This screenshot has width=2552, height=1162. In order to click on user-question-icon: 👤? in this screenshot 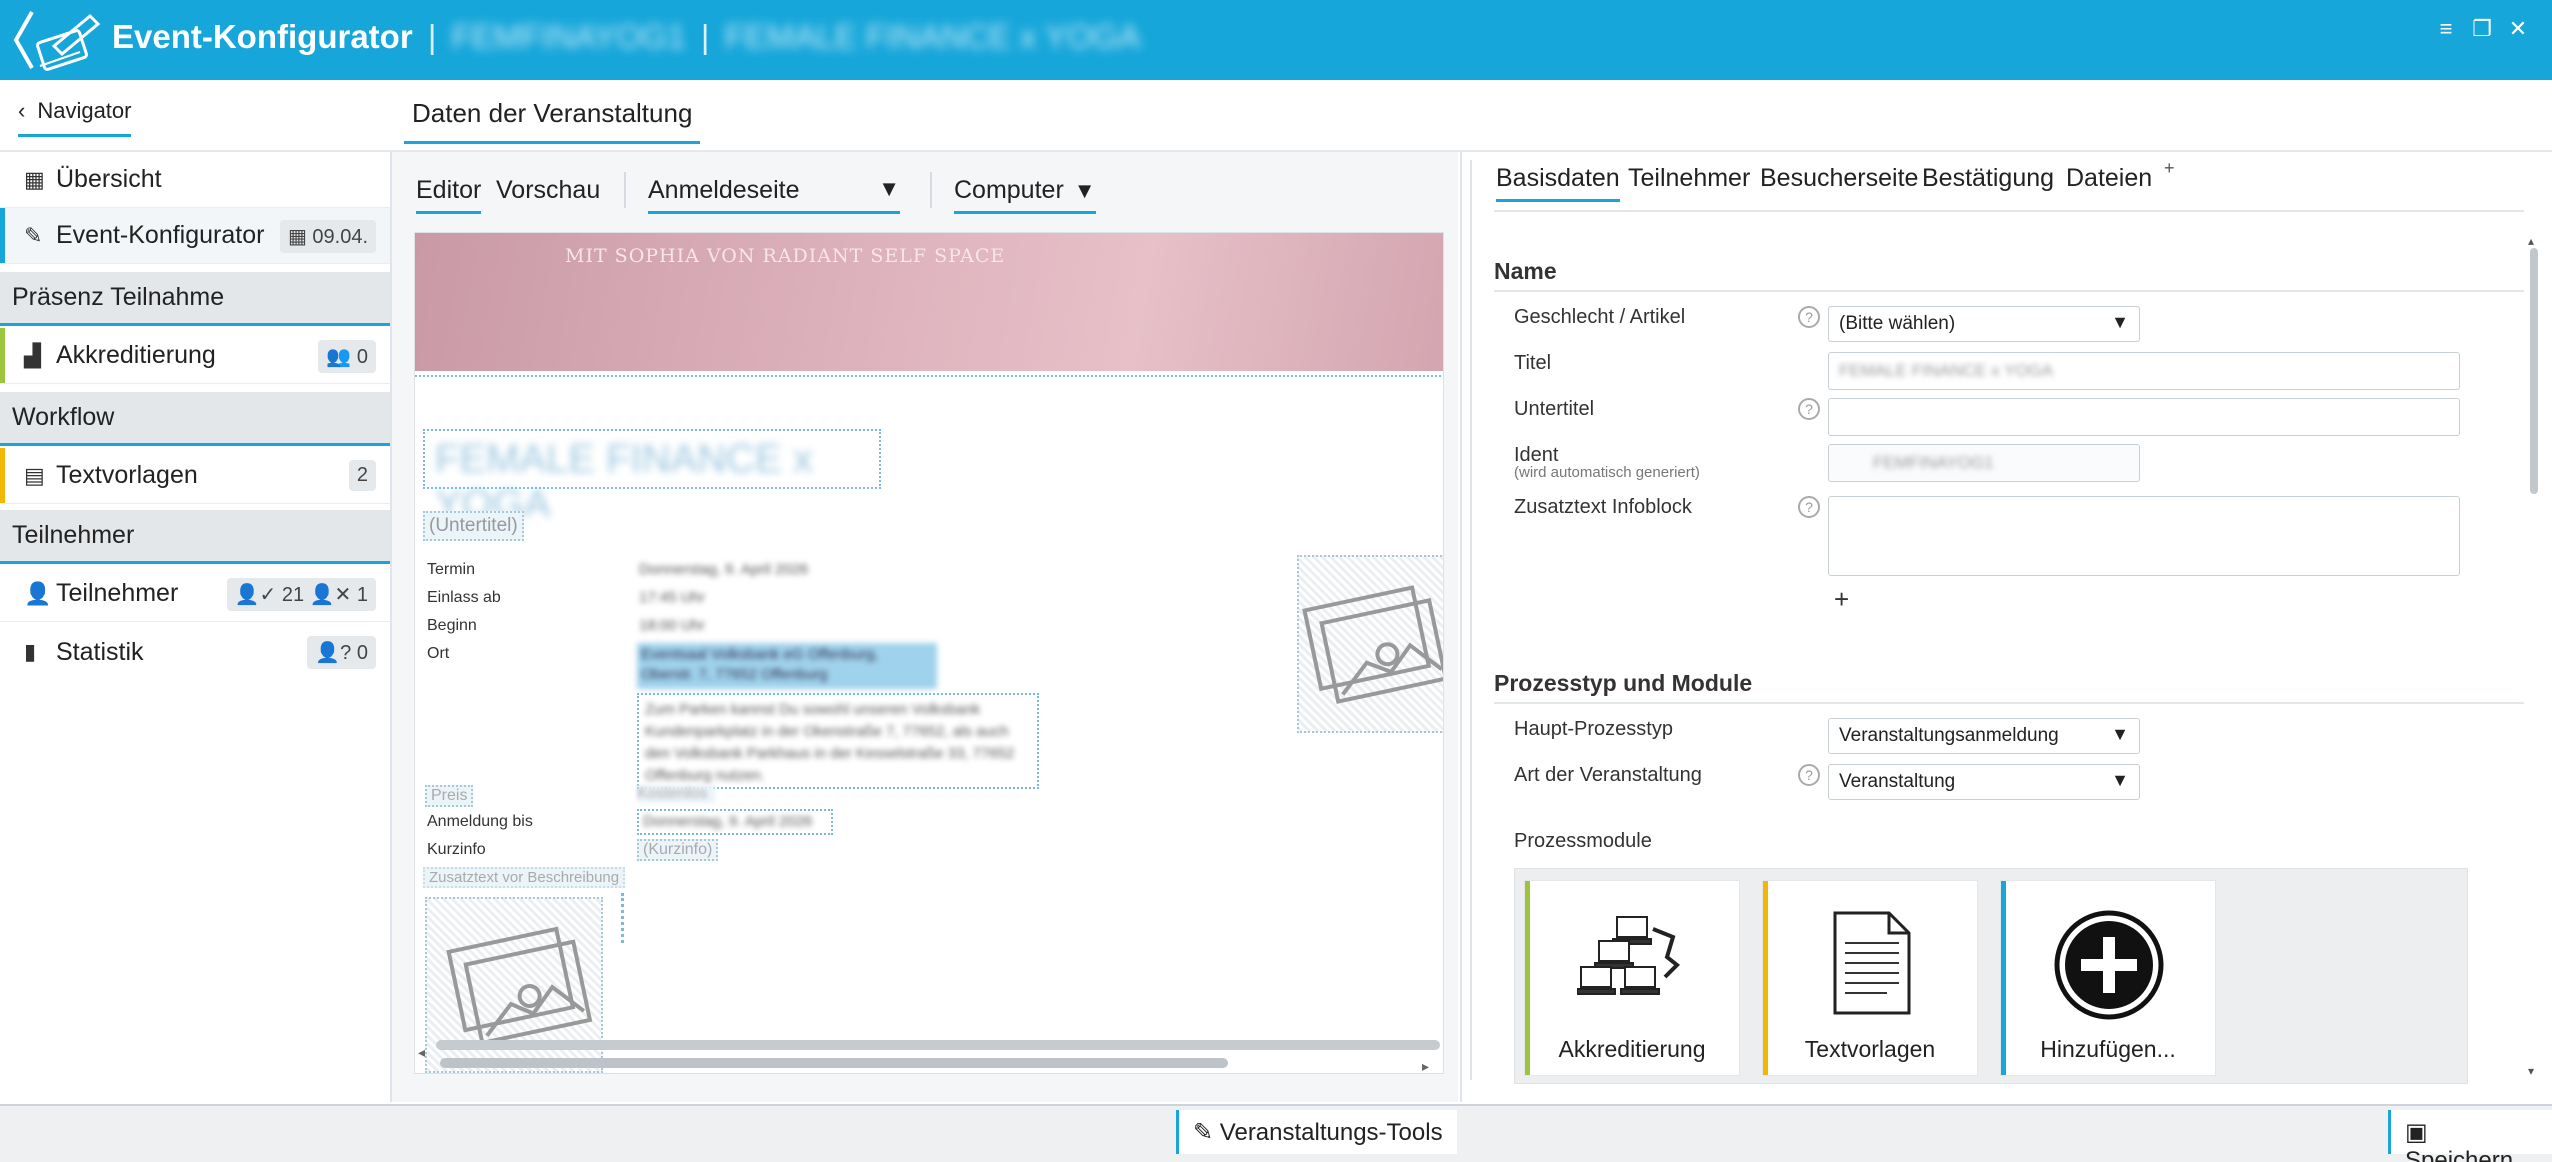, I will do `click(336, 653)`.